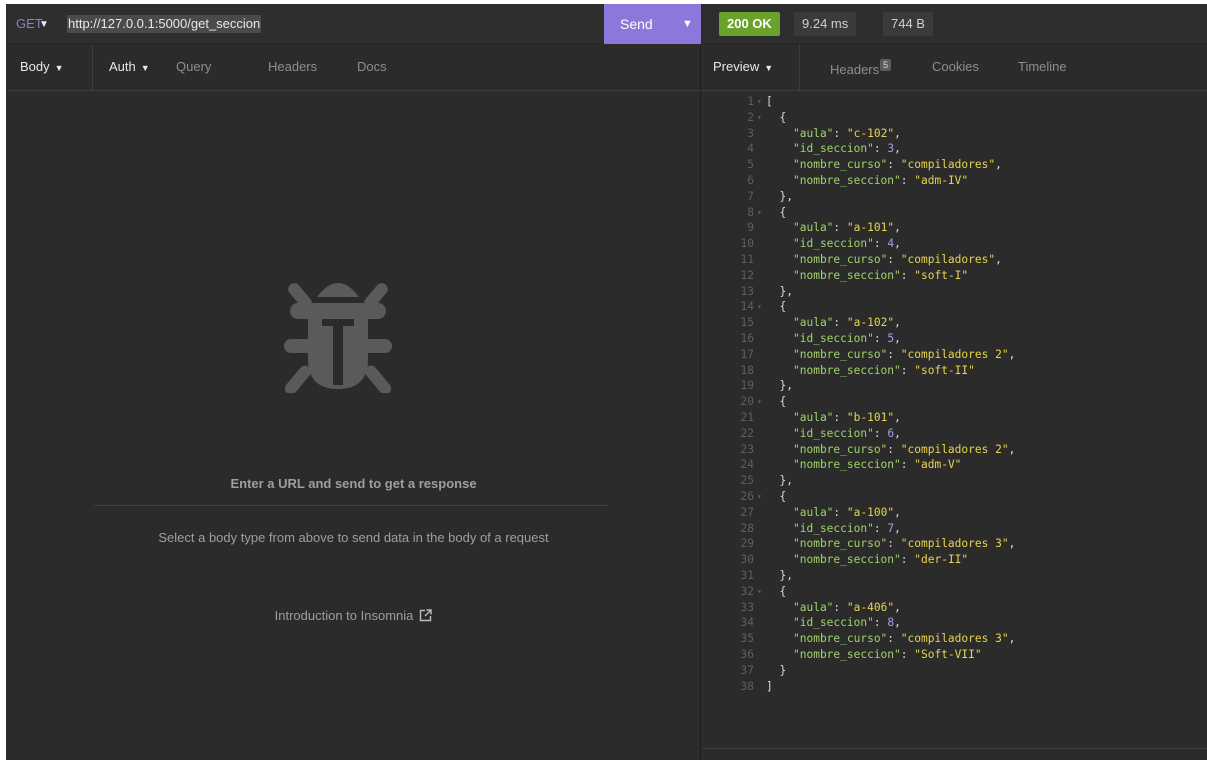  I want to click on code-text: "id_seccion": 5,, so click(847, 339).